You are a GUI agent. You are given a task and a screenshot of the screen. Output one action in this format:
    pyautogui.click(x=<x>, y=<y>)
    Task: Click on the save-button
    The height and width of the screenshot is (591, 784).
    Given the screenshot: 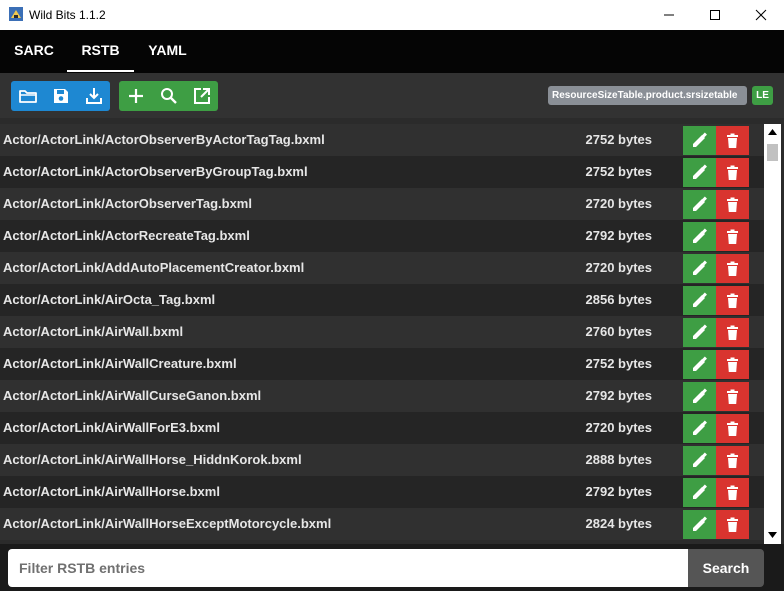 What is the action you would take?
    pyautogui.click(x=60, y=96)
    